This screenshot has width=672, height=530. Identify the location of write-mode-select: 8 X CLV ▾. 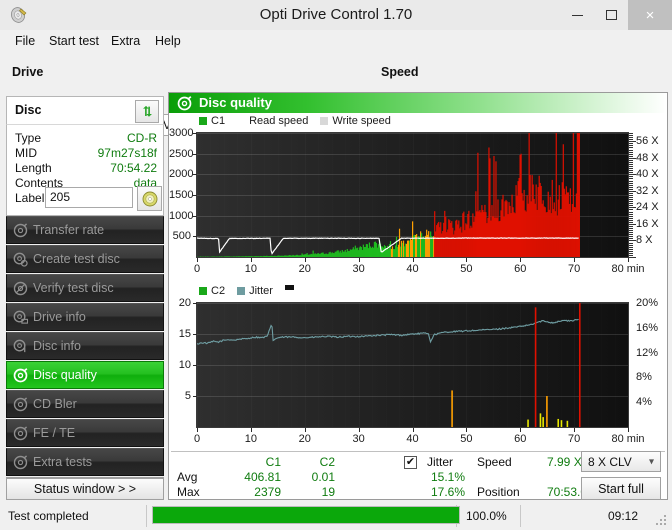
(621, 461).